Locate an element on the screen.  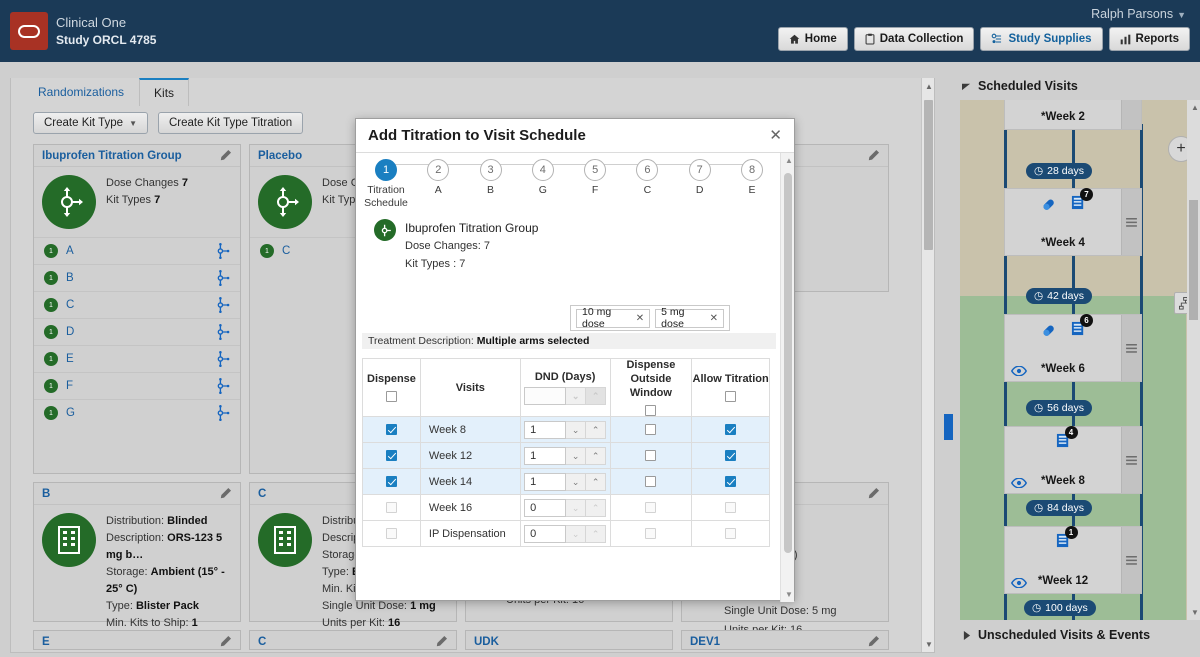
allow-titration-header-checkbox is located at coordinates (731, 396).